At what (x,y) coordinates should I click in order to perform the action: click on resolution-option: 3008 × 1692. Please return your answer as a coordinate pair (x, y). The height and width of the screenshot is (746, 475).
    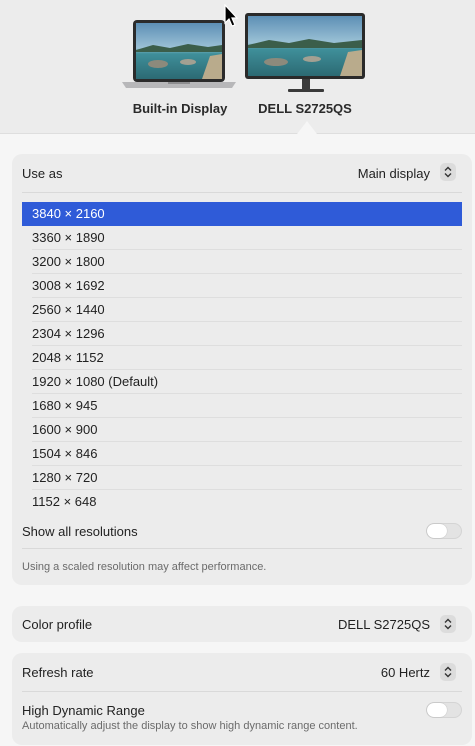
    Looking at the image, I should click on (242, 286).